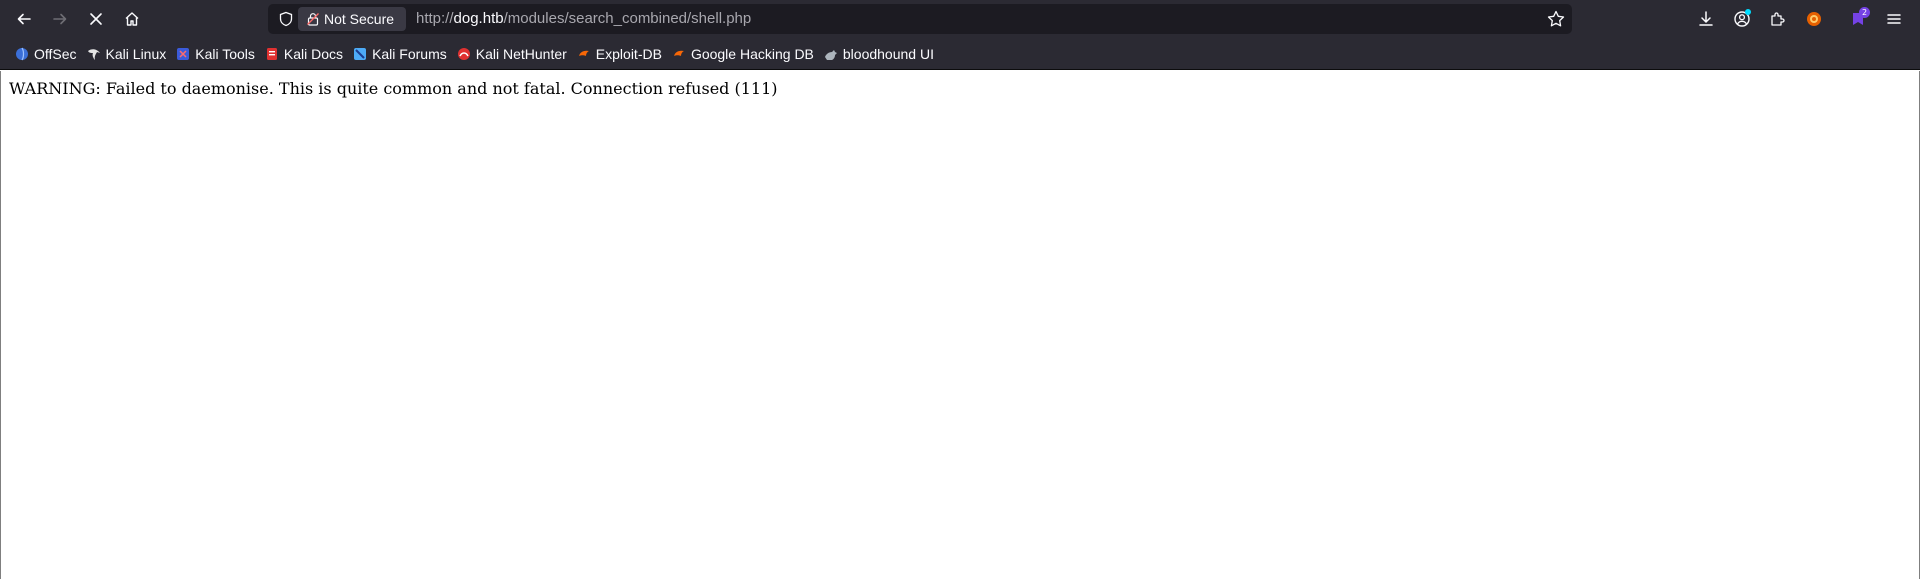 Image resolution: width=1920 pixels, height=579 pixels. I want to click on puzzle-icon, so click(1778, 19).